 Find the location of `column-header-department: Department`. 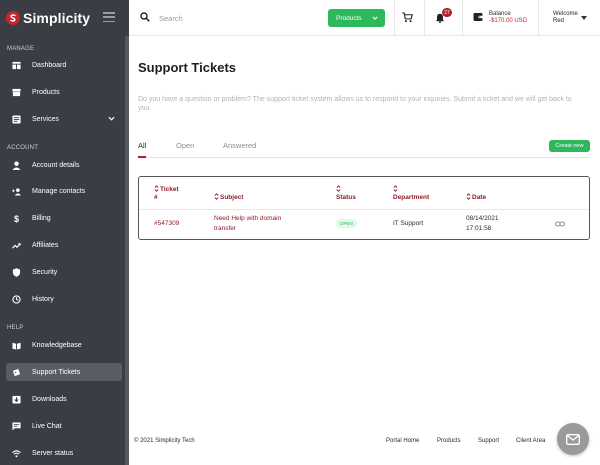

column-header-department: Department is located at coordinates (411, 193).